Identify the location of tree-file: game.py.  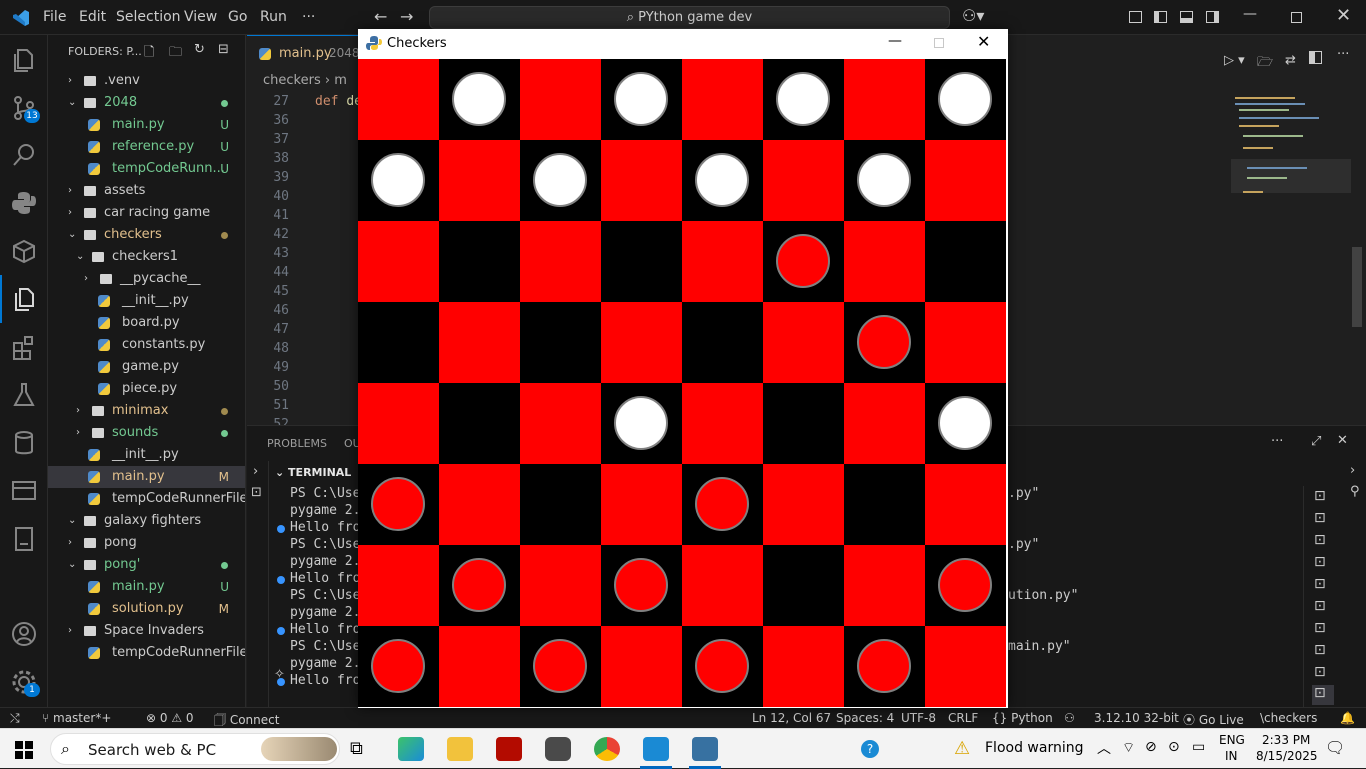
(146, 367).